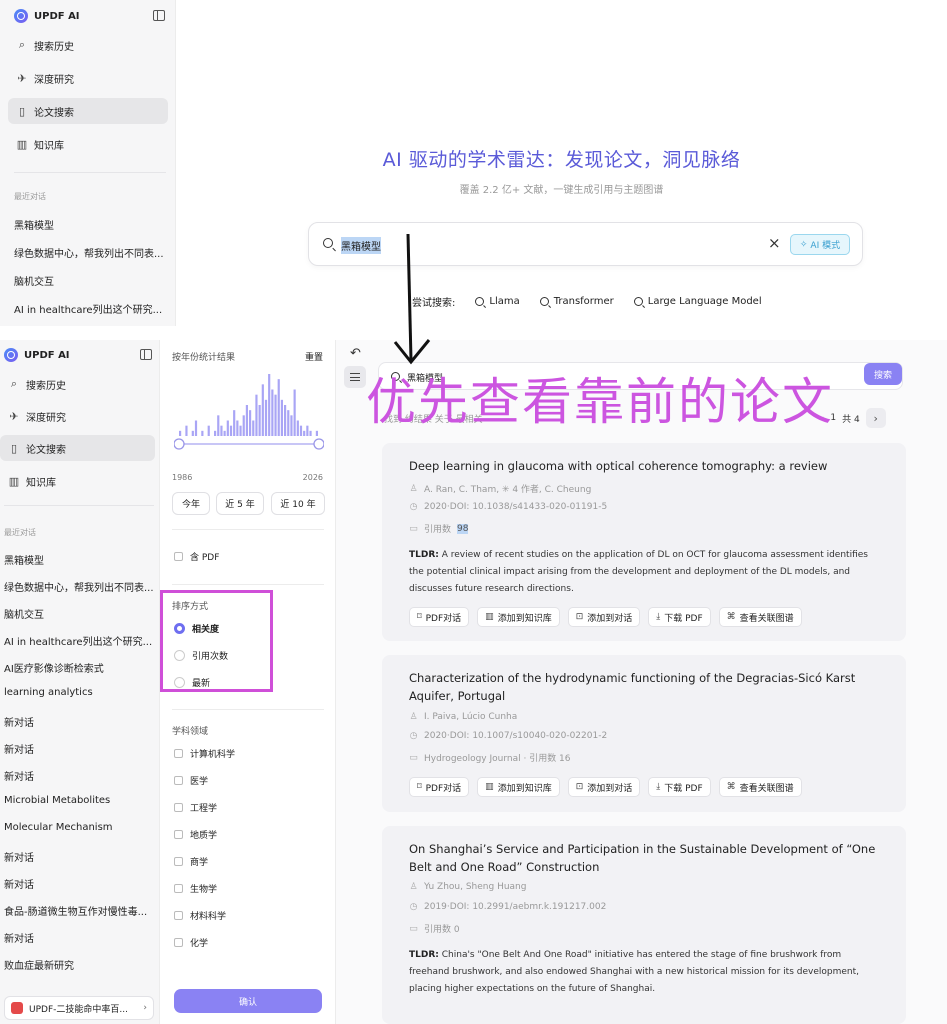 The height and width of the screenshot is (1024, 947). What do you see at coordinates (191, 780) in the screenshot?
I see `field-option: 医学` at bounding box center [191, 780].